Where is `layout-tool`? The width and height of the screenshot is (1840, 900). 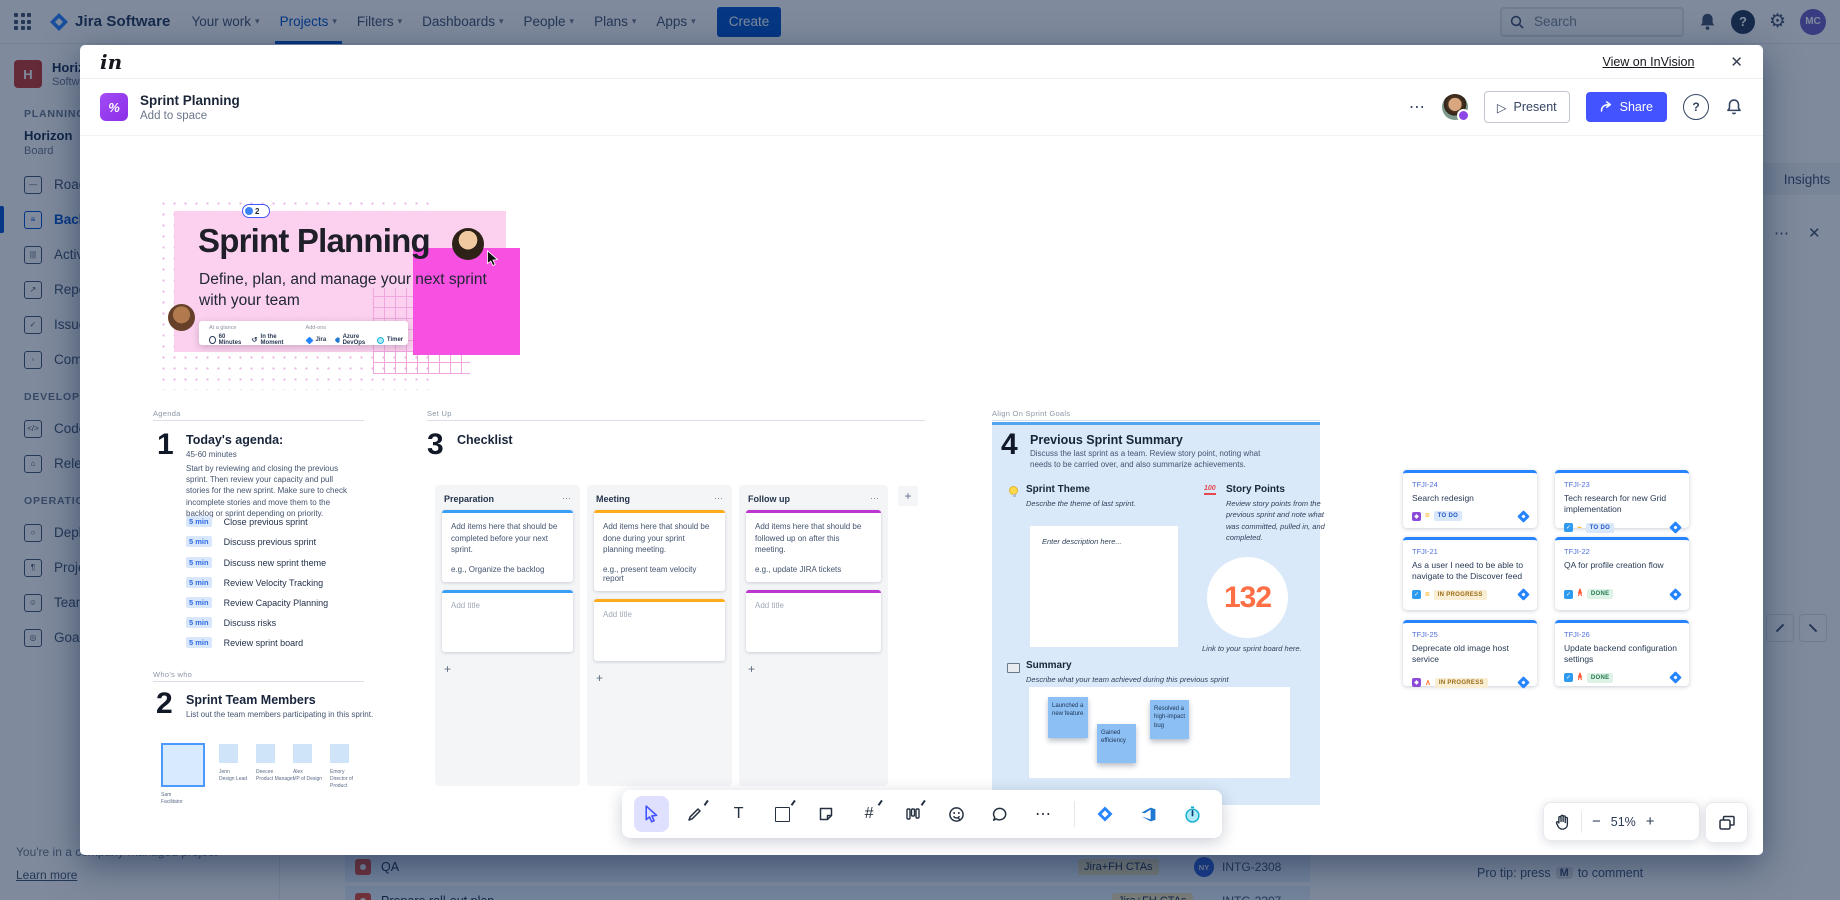
layout-tool is located at coordinates (912, 814).